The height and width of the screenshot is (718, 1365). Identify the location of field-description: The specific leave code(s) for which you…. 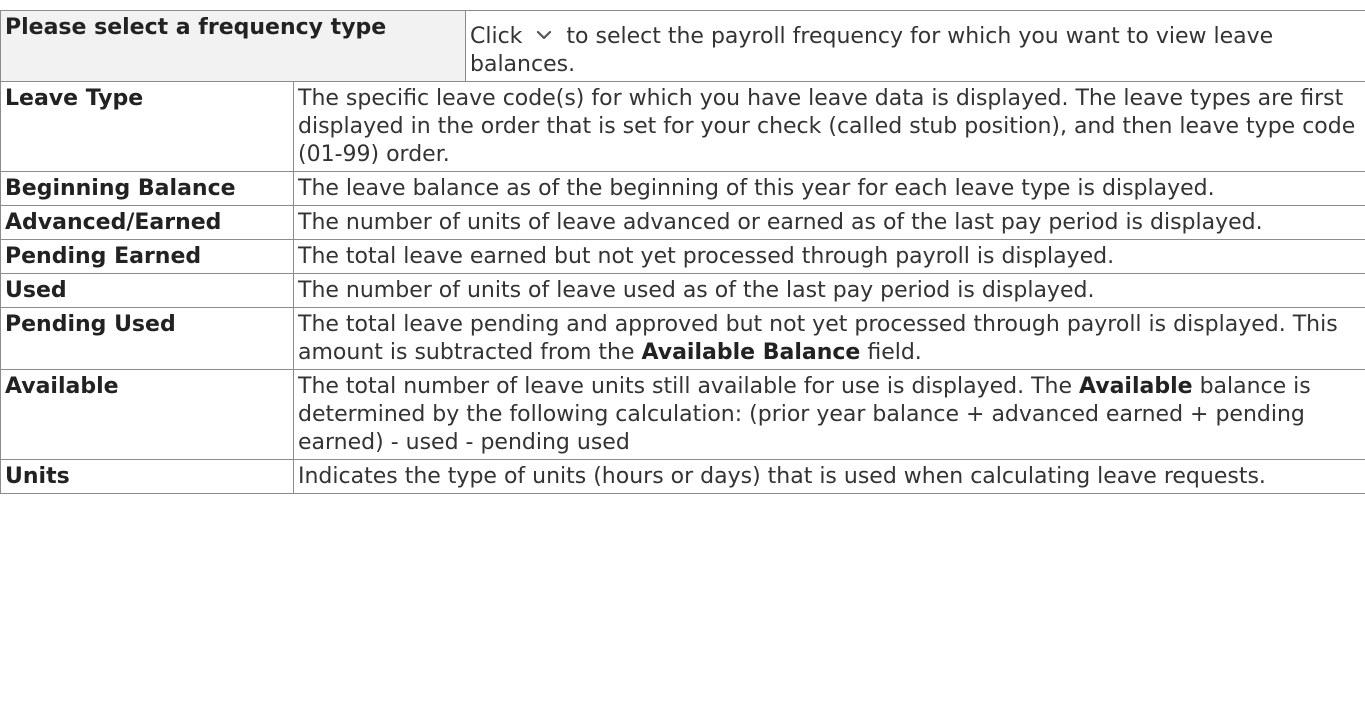
(829, 126).